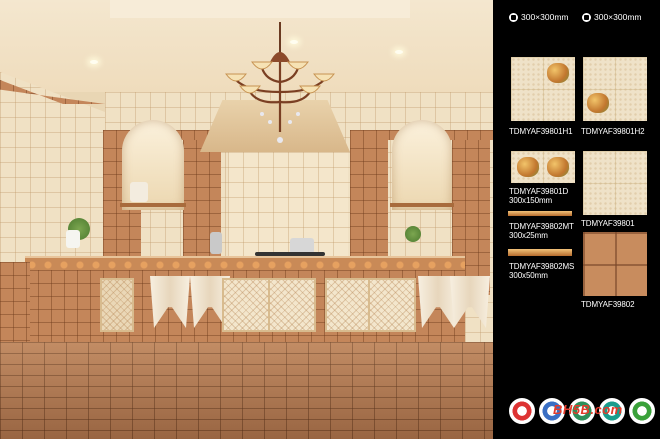  I want to click on floor-tile-icon, so click(586, 17).